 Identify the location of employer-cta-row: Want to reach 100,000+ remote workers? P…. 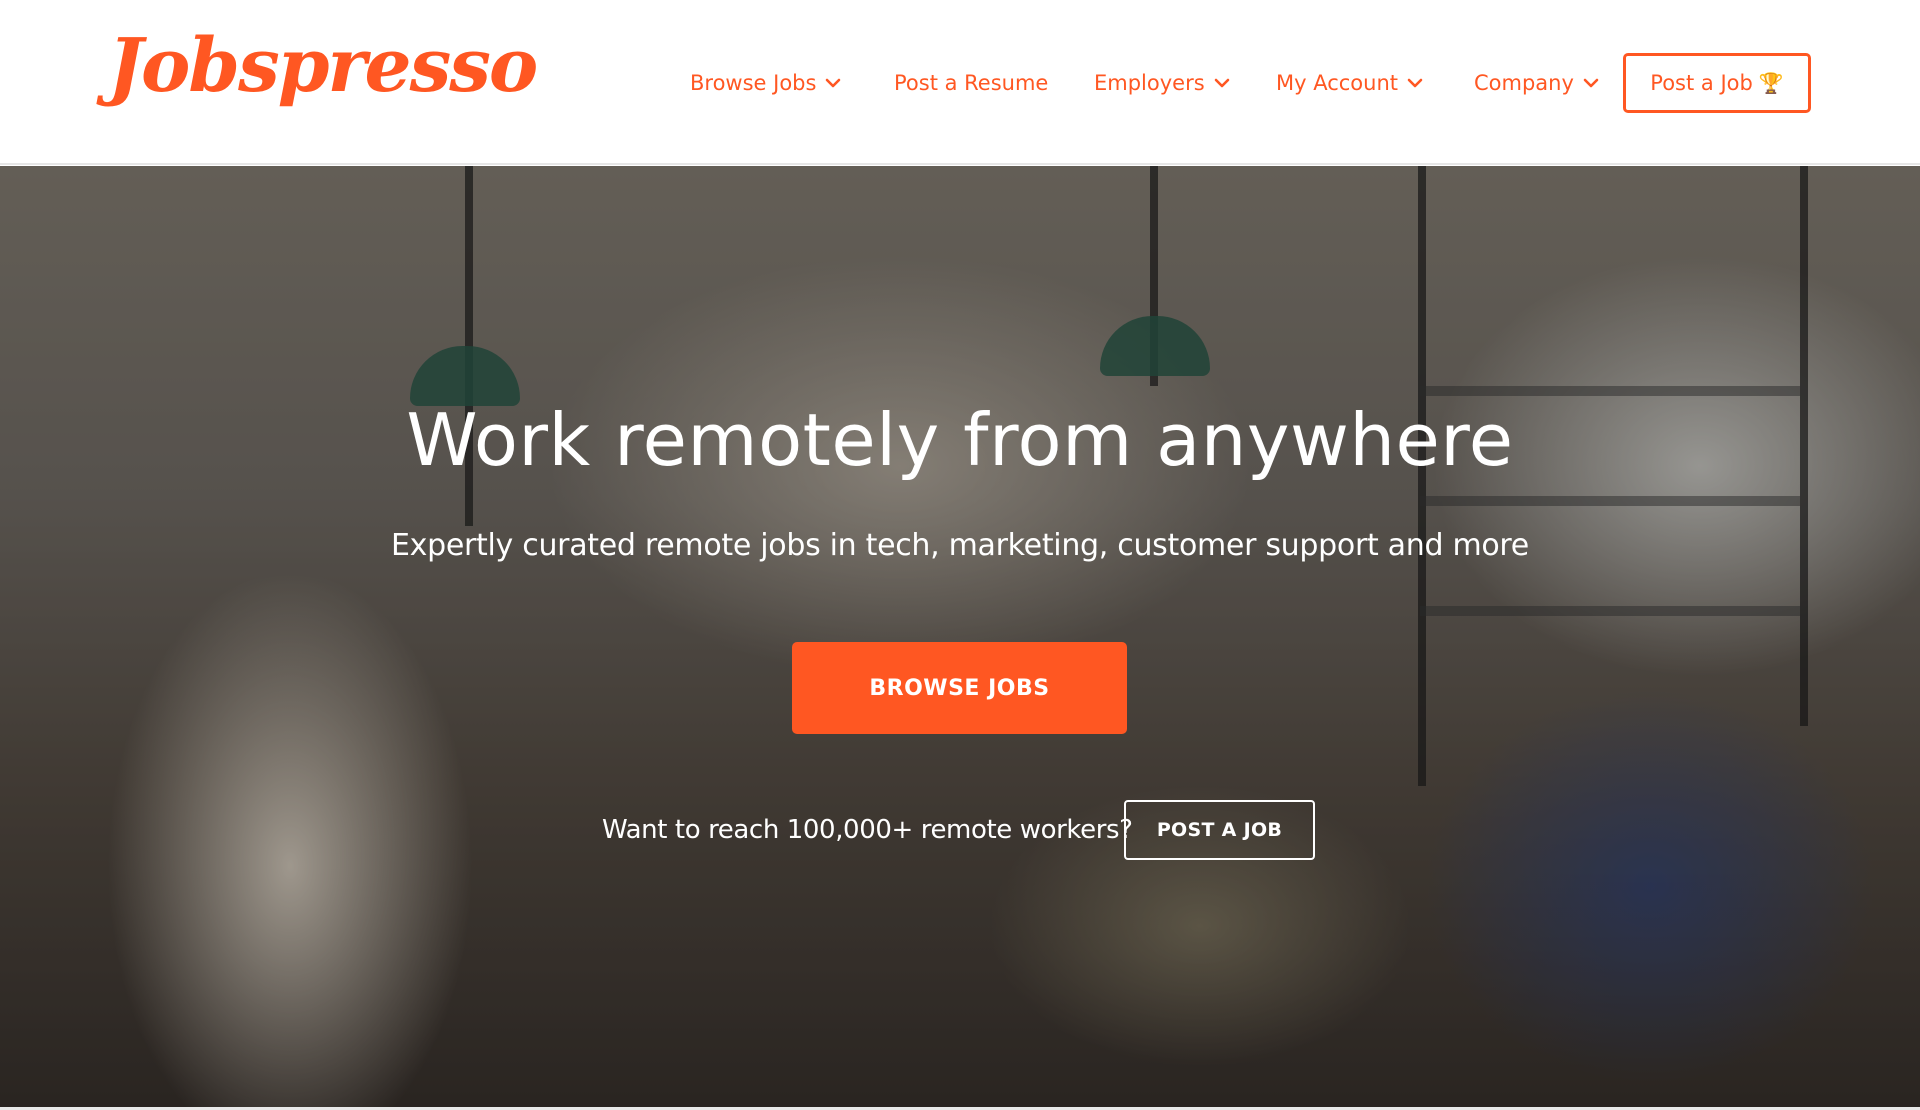
(960, 830).